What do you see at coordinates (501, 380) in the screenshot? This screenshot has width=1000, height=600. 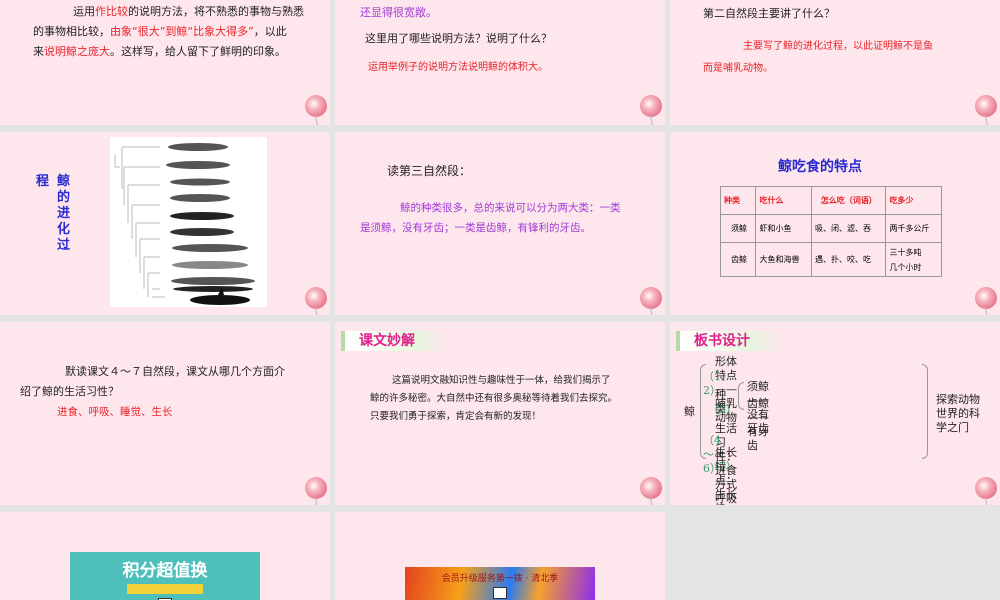 I see `text: 这篇说明文融知识性与趣味性于一体，给我们揭示了` at bounding box center [501, 380].